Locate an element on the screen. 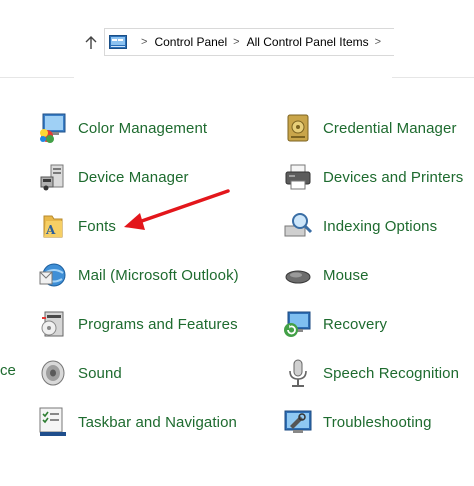  item-label: Speech Recognition is located at coordinates (391, 373).